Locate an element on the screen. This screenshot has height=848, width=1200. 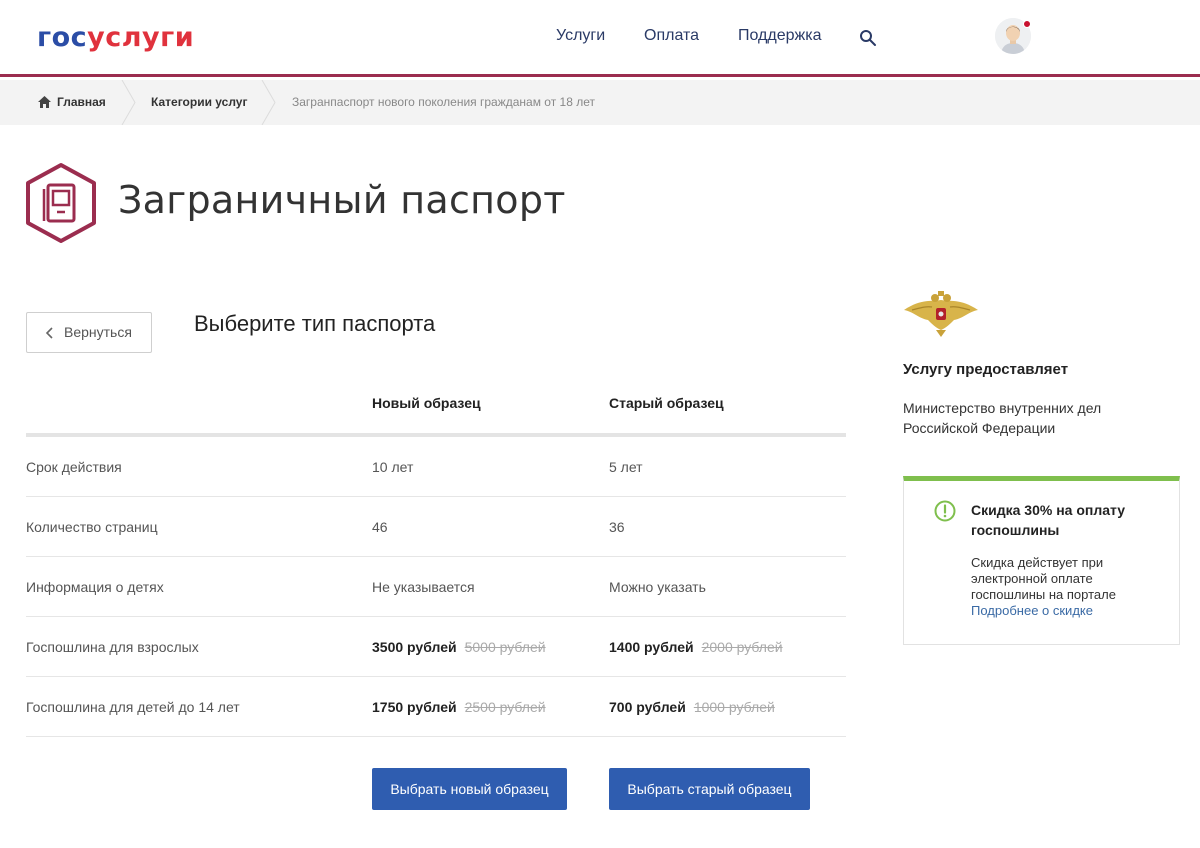
gosuslugi-logo: госуслуги is located at coordinates (115, 38).